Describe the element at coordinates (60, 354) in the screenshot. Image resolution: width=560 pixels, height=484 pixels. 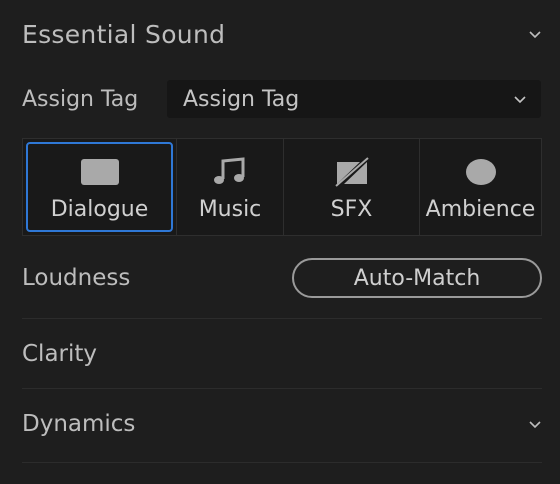
I see `clarity-label: Clarity` at that location.